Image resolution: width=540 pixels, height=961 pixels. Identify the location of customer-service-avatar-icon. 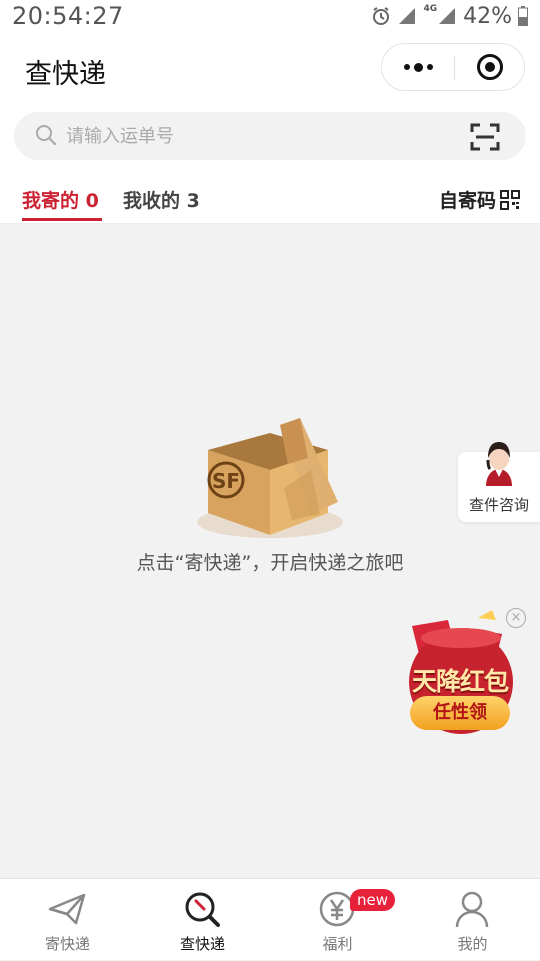
(499, 464).